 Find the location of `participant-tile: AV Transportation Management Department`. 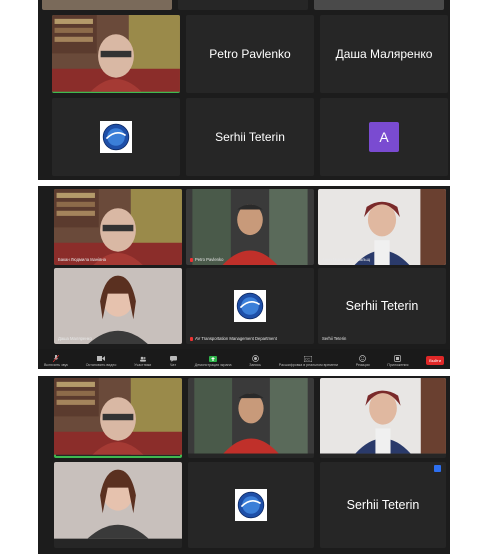

participant-tile: AV Transportation Management Department is located at coordinates (250, 306).